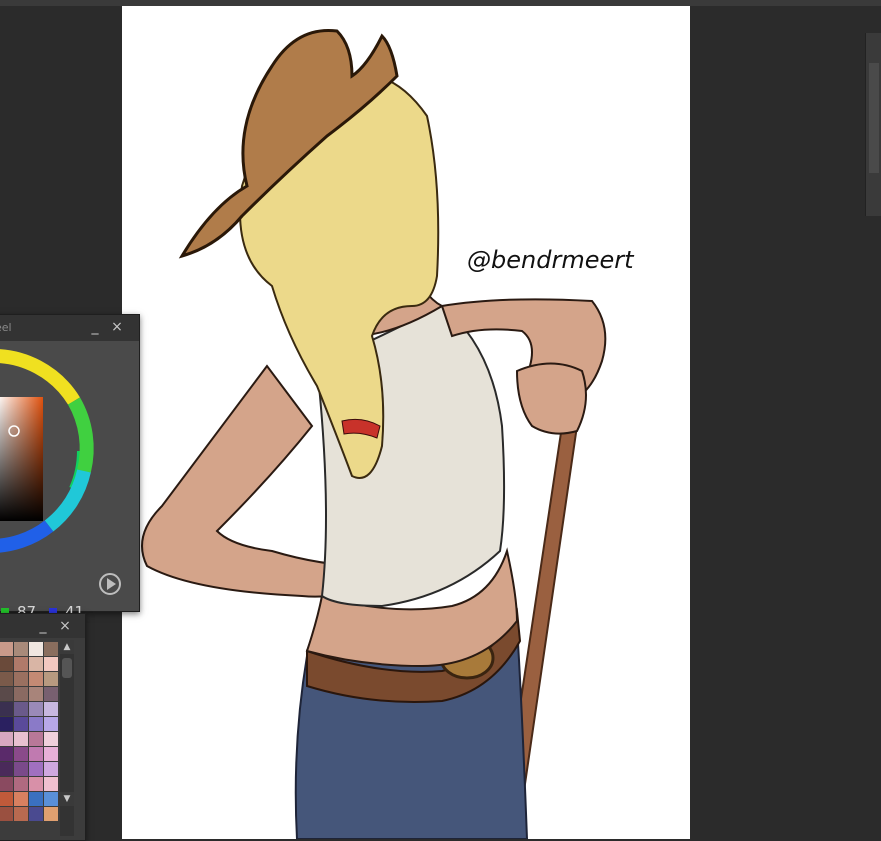  I want to click on palette-scrollbar: ▲ ▼, so click(67, 738).